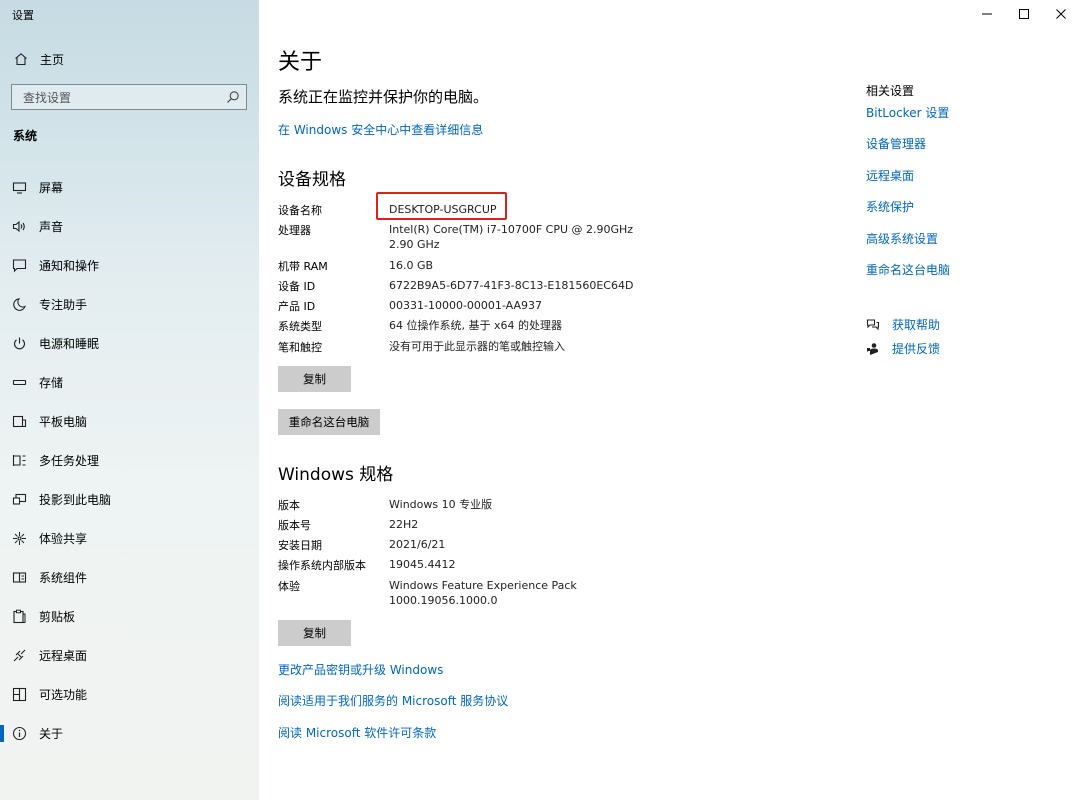 This screenshot has height=800, width=1080. I want to click on sidebar-item-shared-experiences: 体验共享, so click(129, 538).